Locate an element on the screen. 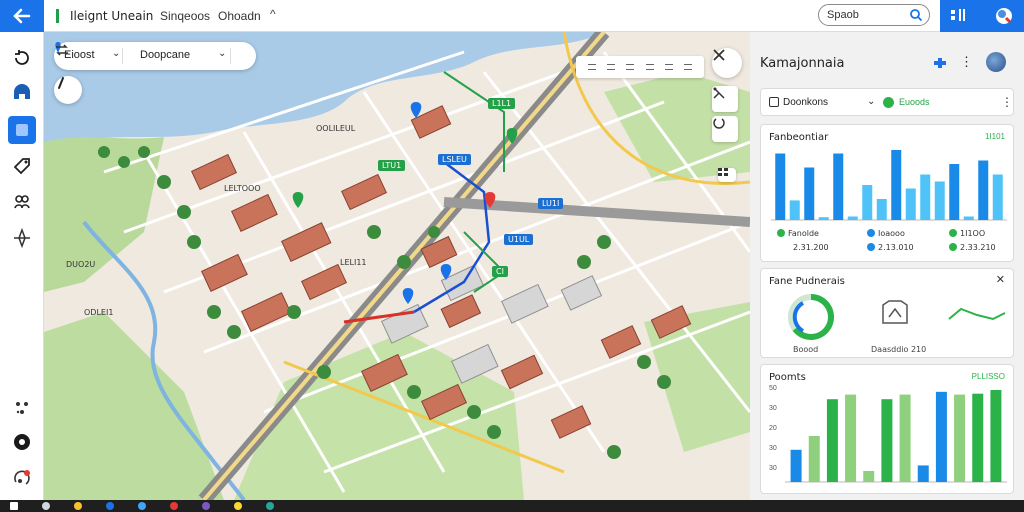 The width and height of the screenshot is (1024, 512). map-label: LTU1 is located at coordinates (392, 165).